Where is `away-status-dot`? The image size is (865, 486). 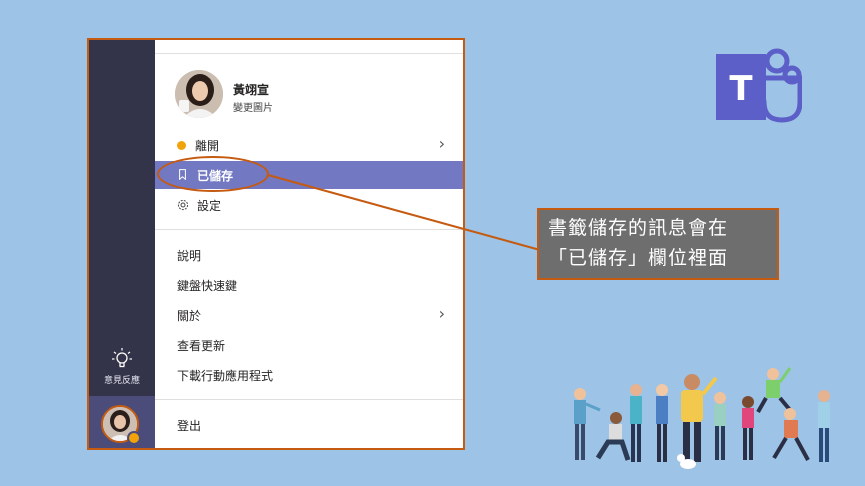
away-status-dot is located at coordinates (134, 438).